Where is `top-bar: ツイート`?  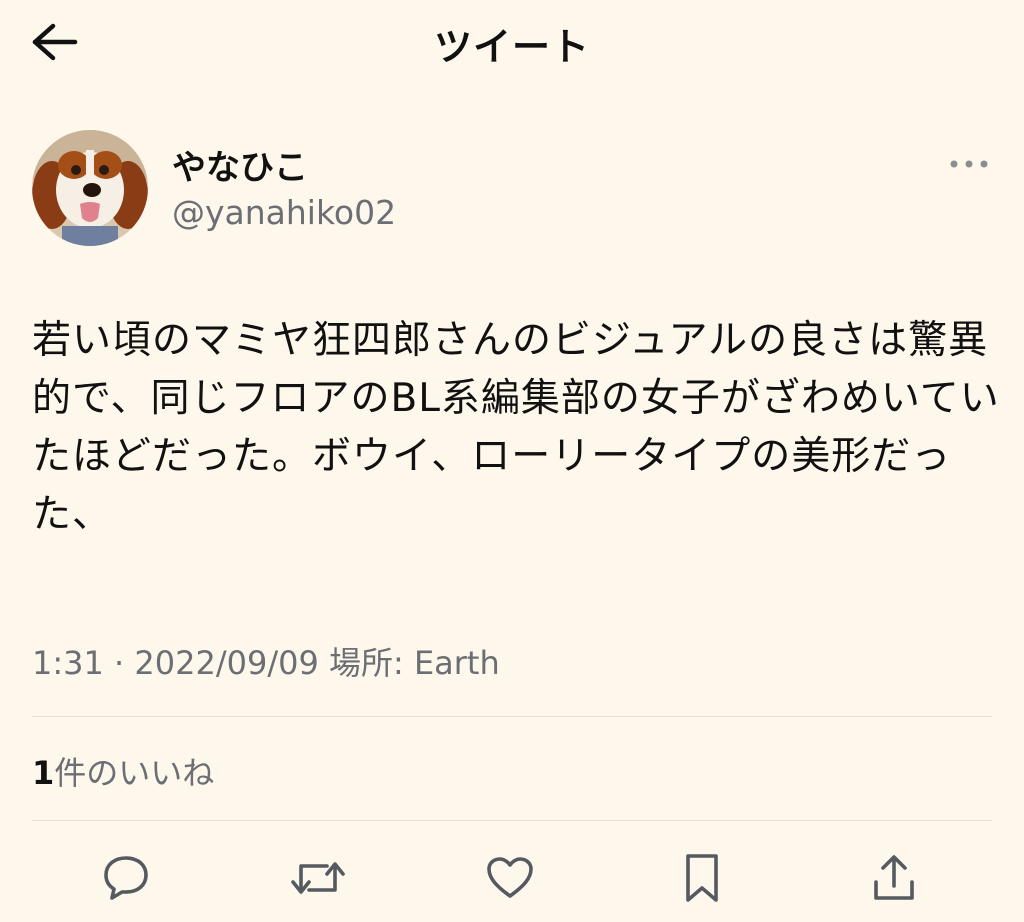
top-bar: ツイート is located at coordinates (512, 45).